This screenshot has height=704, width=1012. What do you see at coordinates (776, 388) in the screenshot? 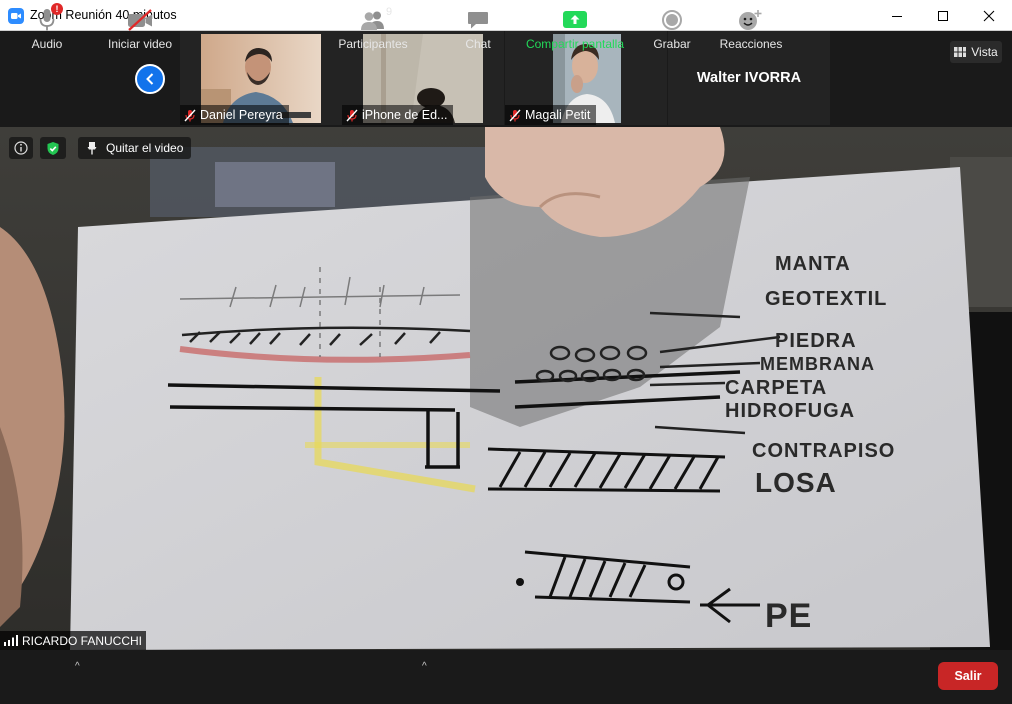
I see `sketch-label: CARPETA` at bounding box center [776, 388].